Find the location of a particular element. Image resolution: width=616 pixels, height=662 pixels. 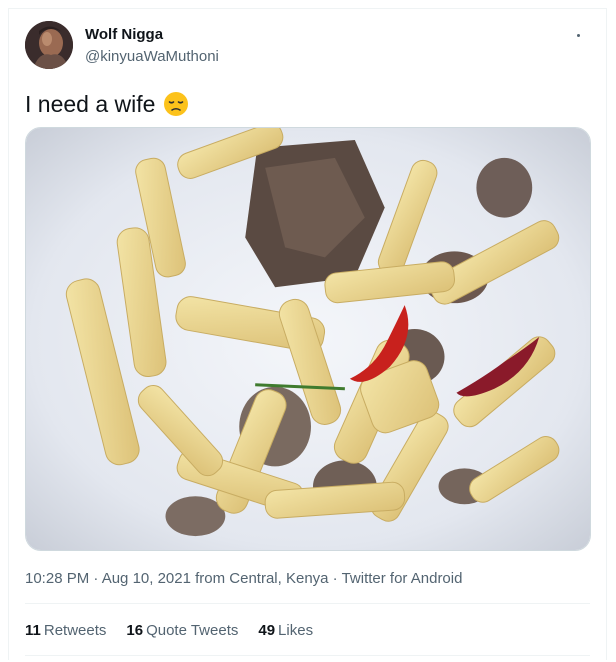

quote-tweets-count: 16 is located at coordinates (135, 630).